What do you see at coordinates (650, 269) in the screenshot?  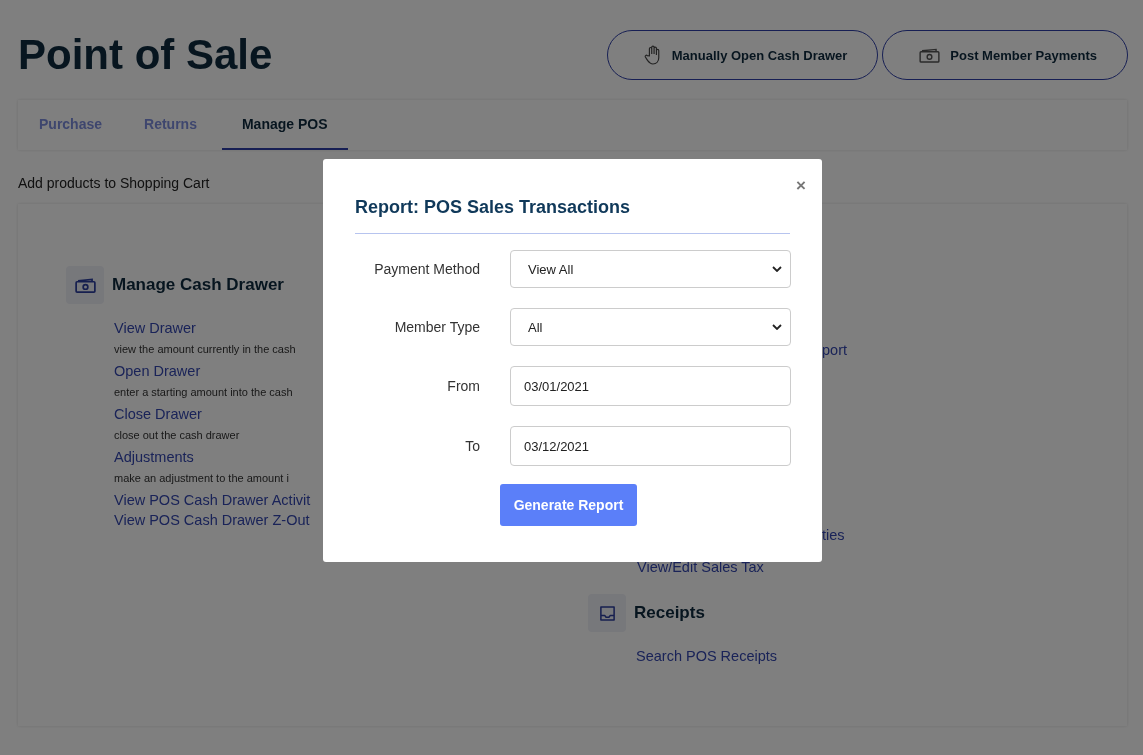 I see `select-field: View All` at bounding box center [650, 269].